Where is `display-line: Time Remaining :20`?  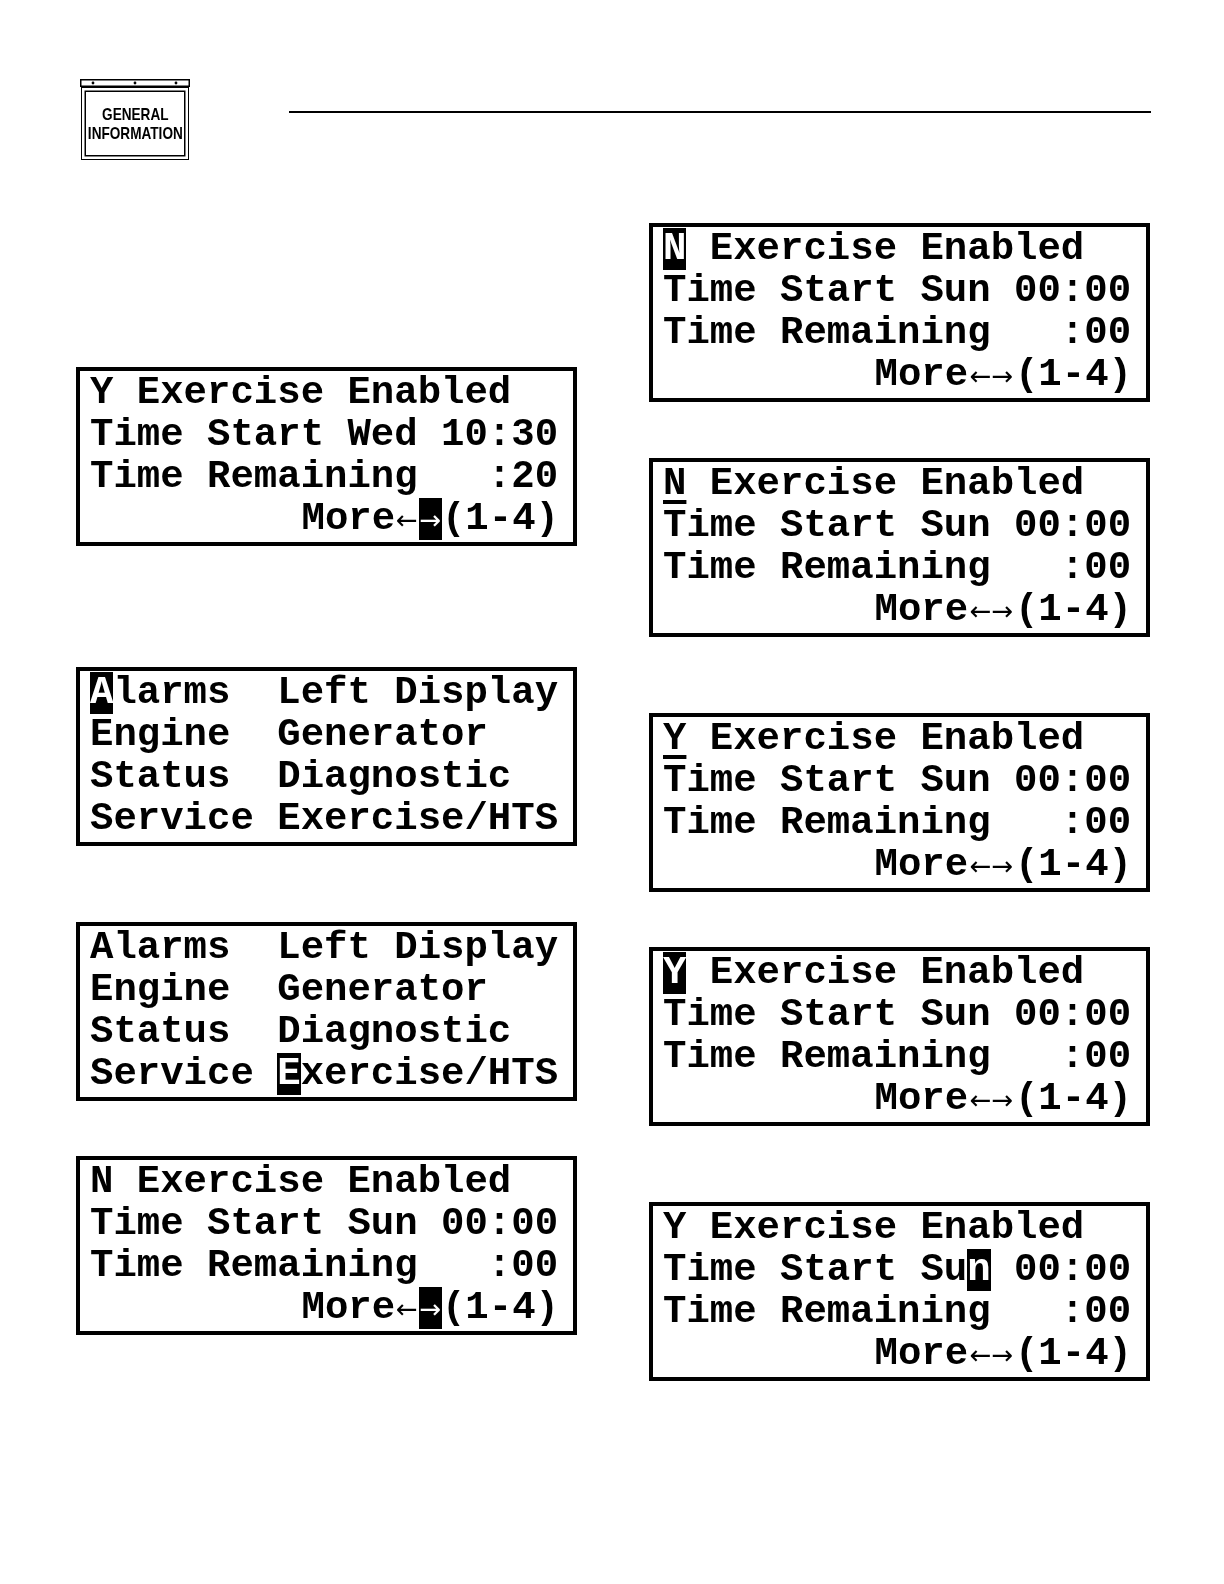 display-line: Time Remaining :20 is located at coordinates (324, 477).